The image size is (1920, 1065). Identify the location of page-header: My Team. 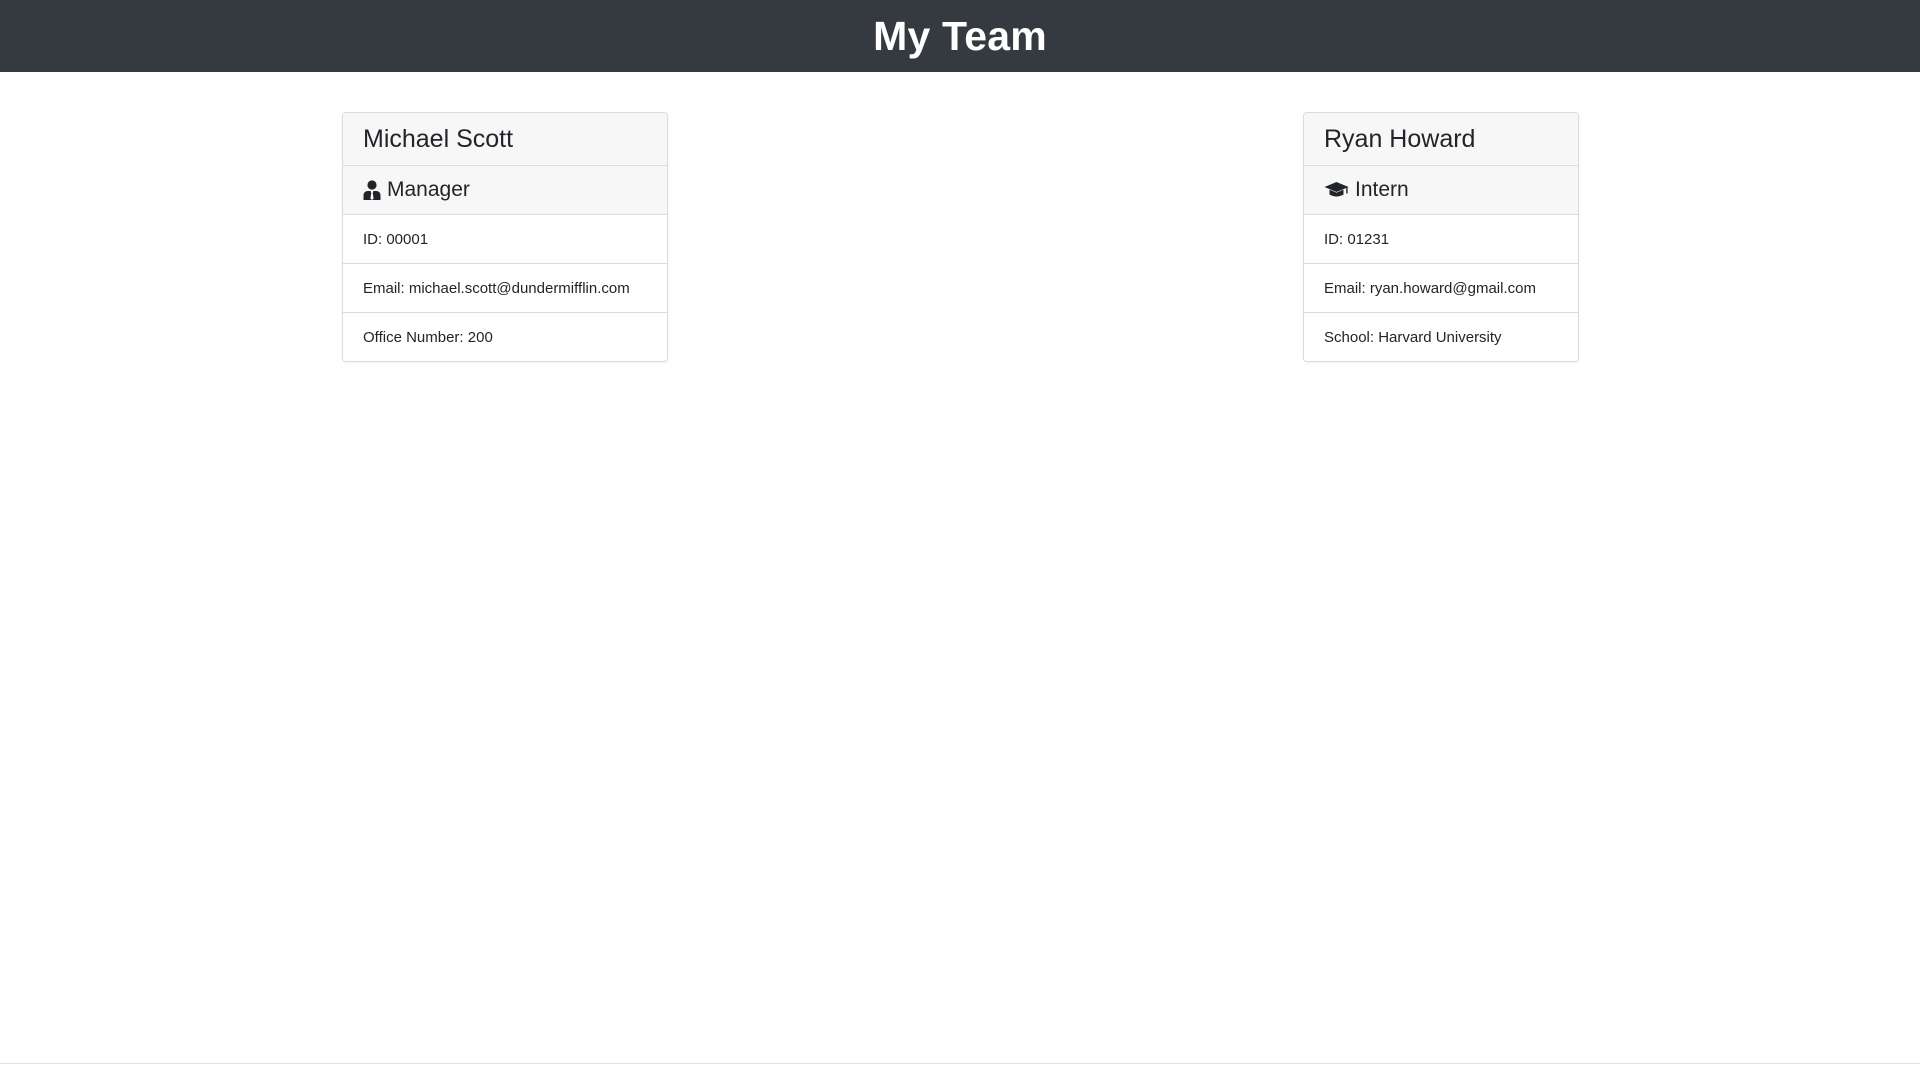
(960, 36).